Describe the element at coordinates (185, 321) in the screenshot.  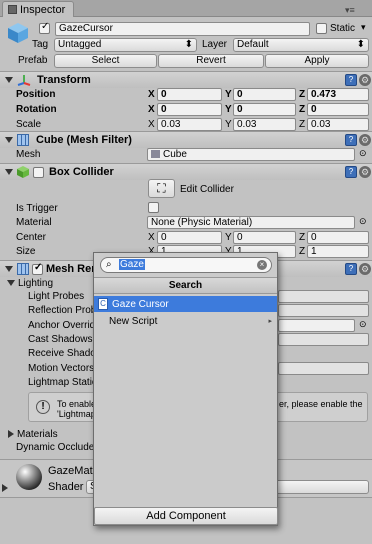
I see `result-new-script: New Script ▸` at that location.